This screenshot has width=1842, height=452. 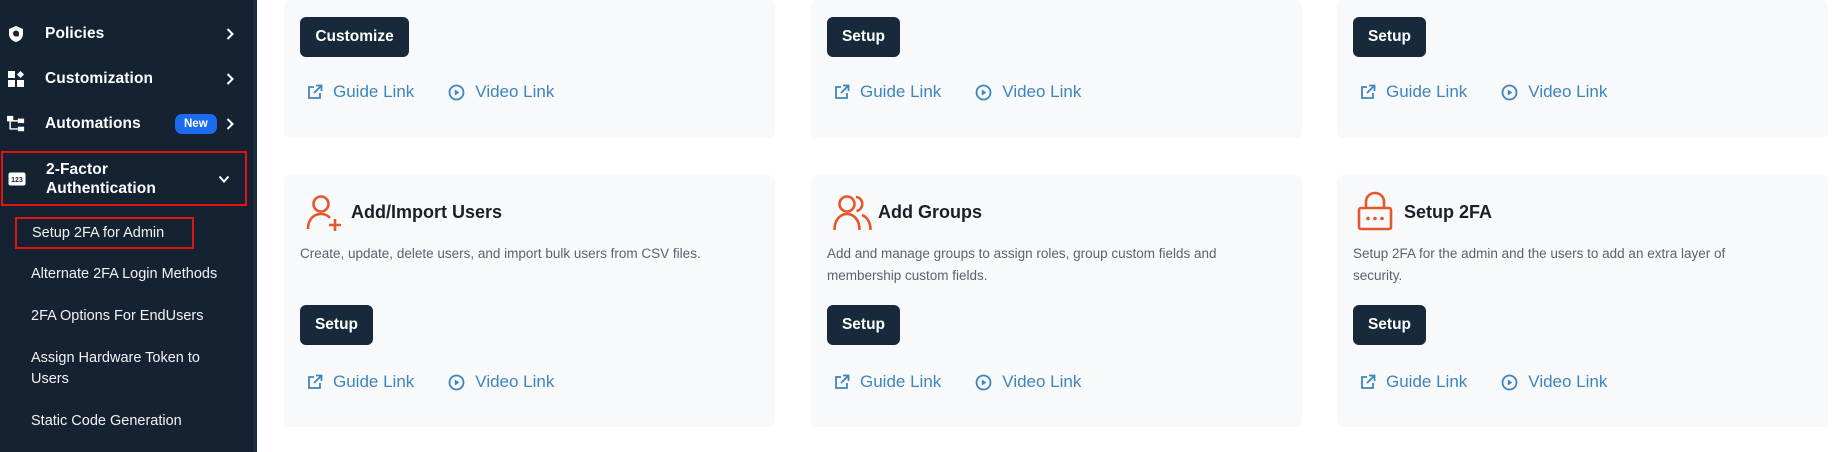 What do you see at coordinates (224, 179) in the screenshot?
I see `chevron-down-icon` at bounding box center [224, 179].